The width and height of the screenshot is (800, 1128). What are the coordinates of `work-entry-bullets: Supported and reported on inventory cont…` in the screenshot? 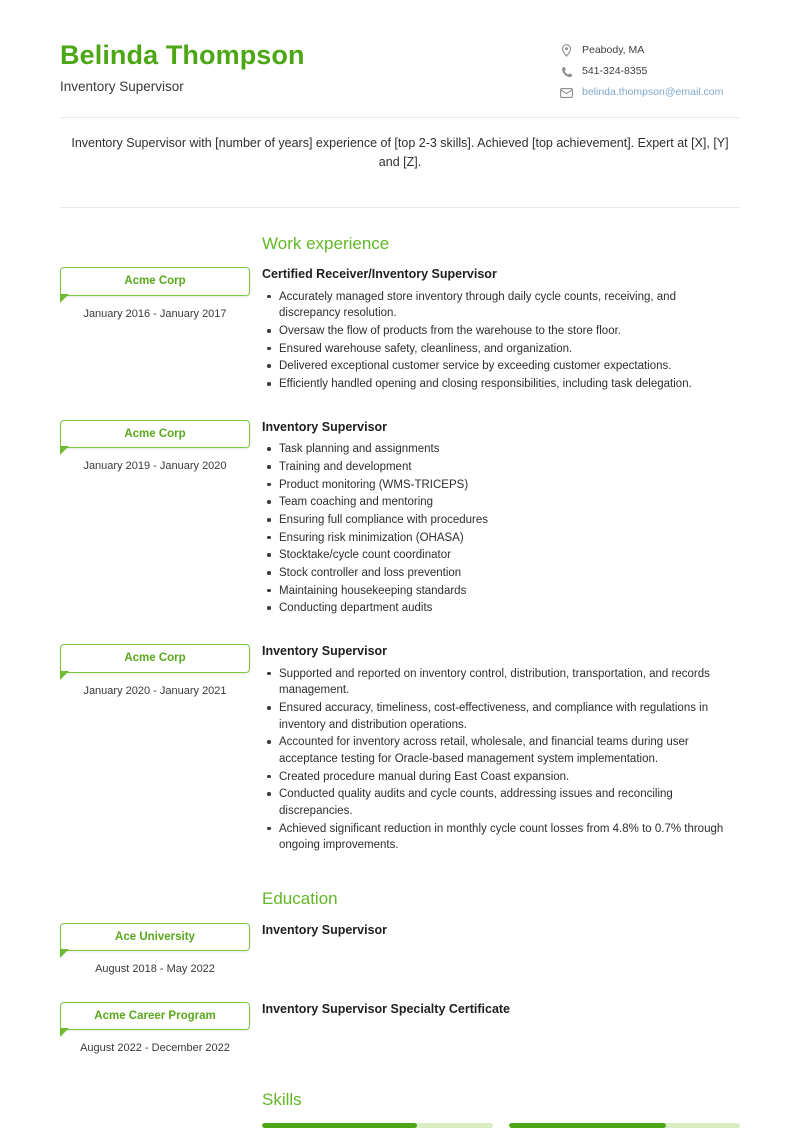 It's located at (501, 760).